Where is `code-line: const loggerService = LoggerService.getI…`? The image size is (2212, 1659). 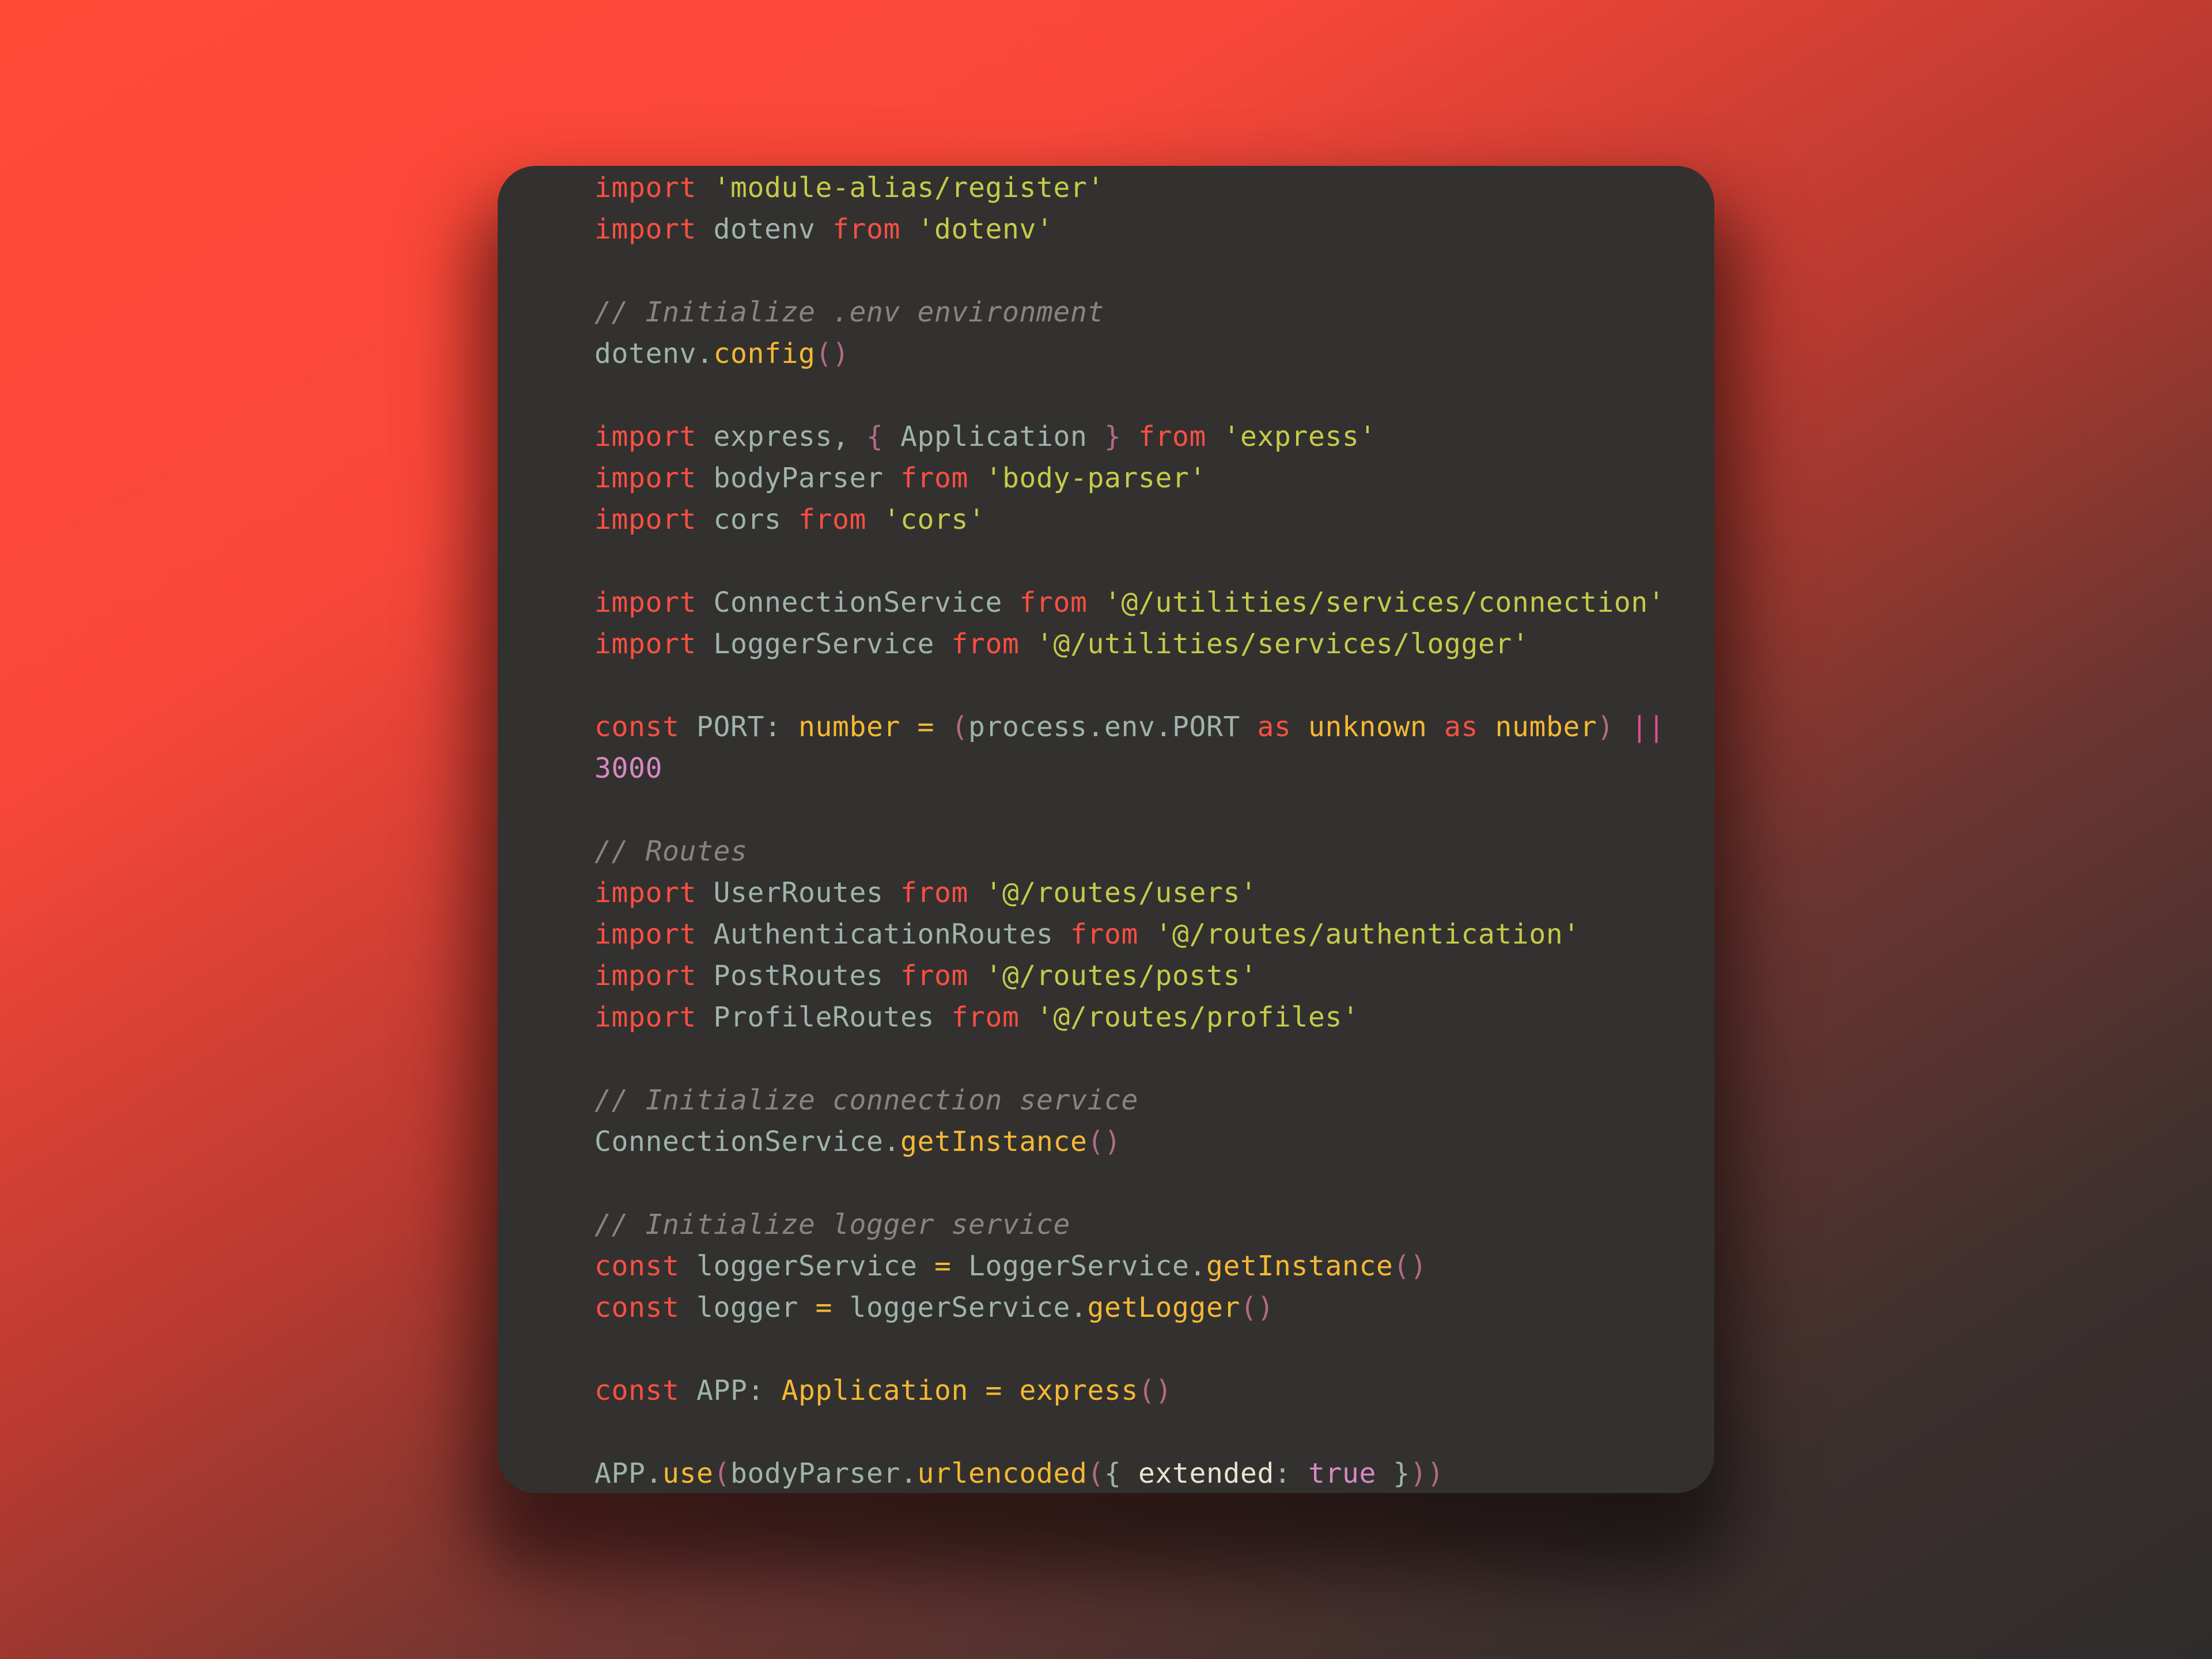
code-line: const loggerService = LoggerService.getI… is located at coordinates (1154, 1266).